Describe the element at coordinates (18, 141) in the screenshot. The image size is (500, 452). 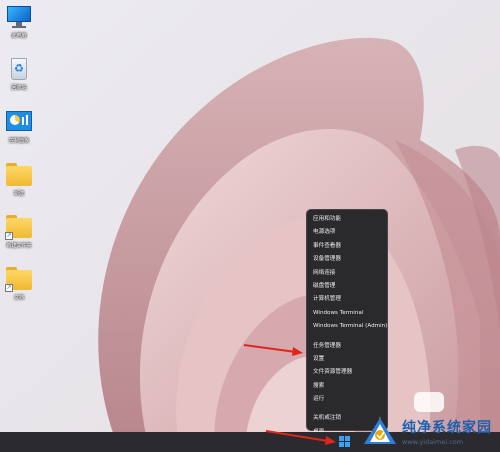
I see `desktop-icon-label: 控制面板` at that location.